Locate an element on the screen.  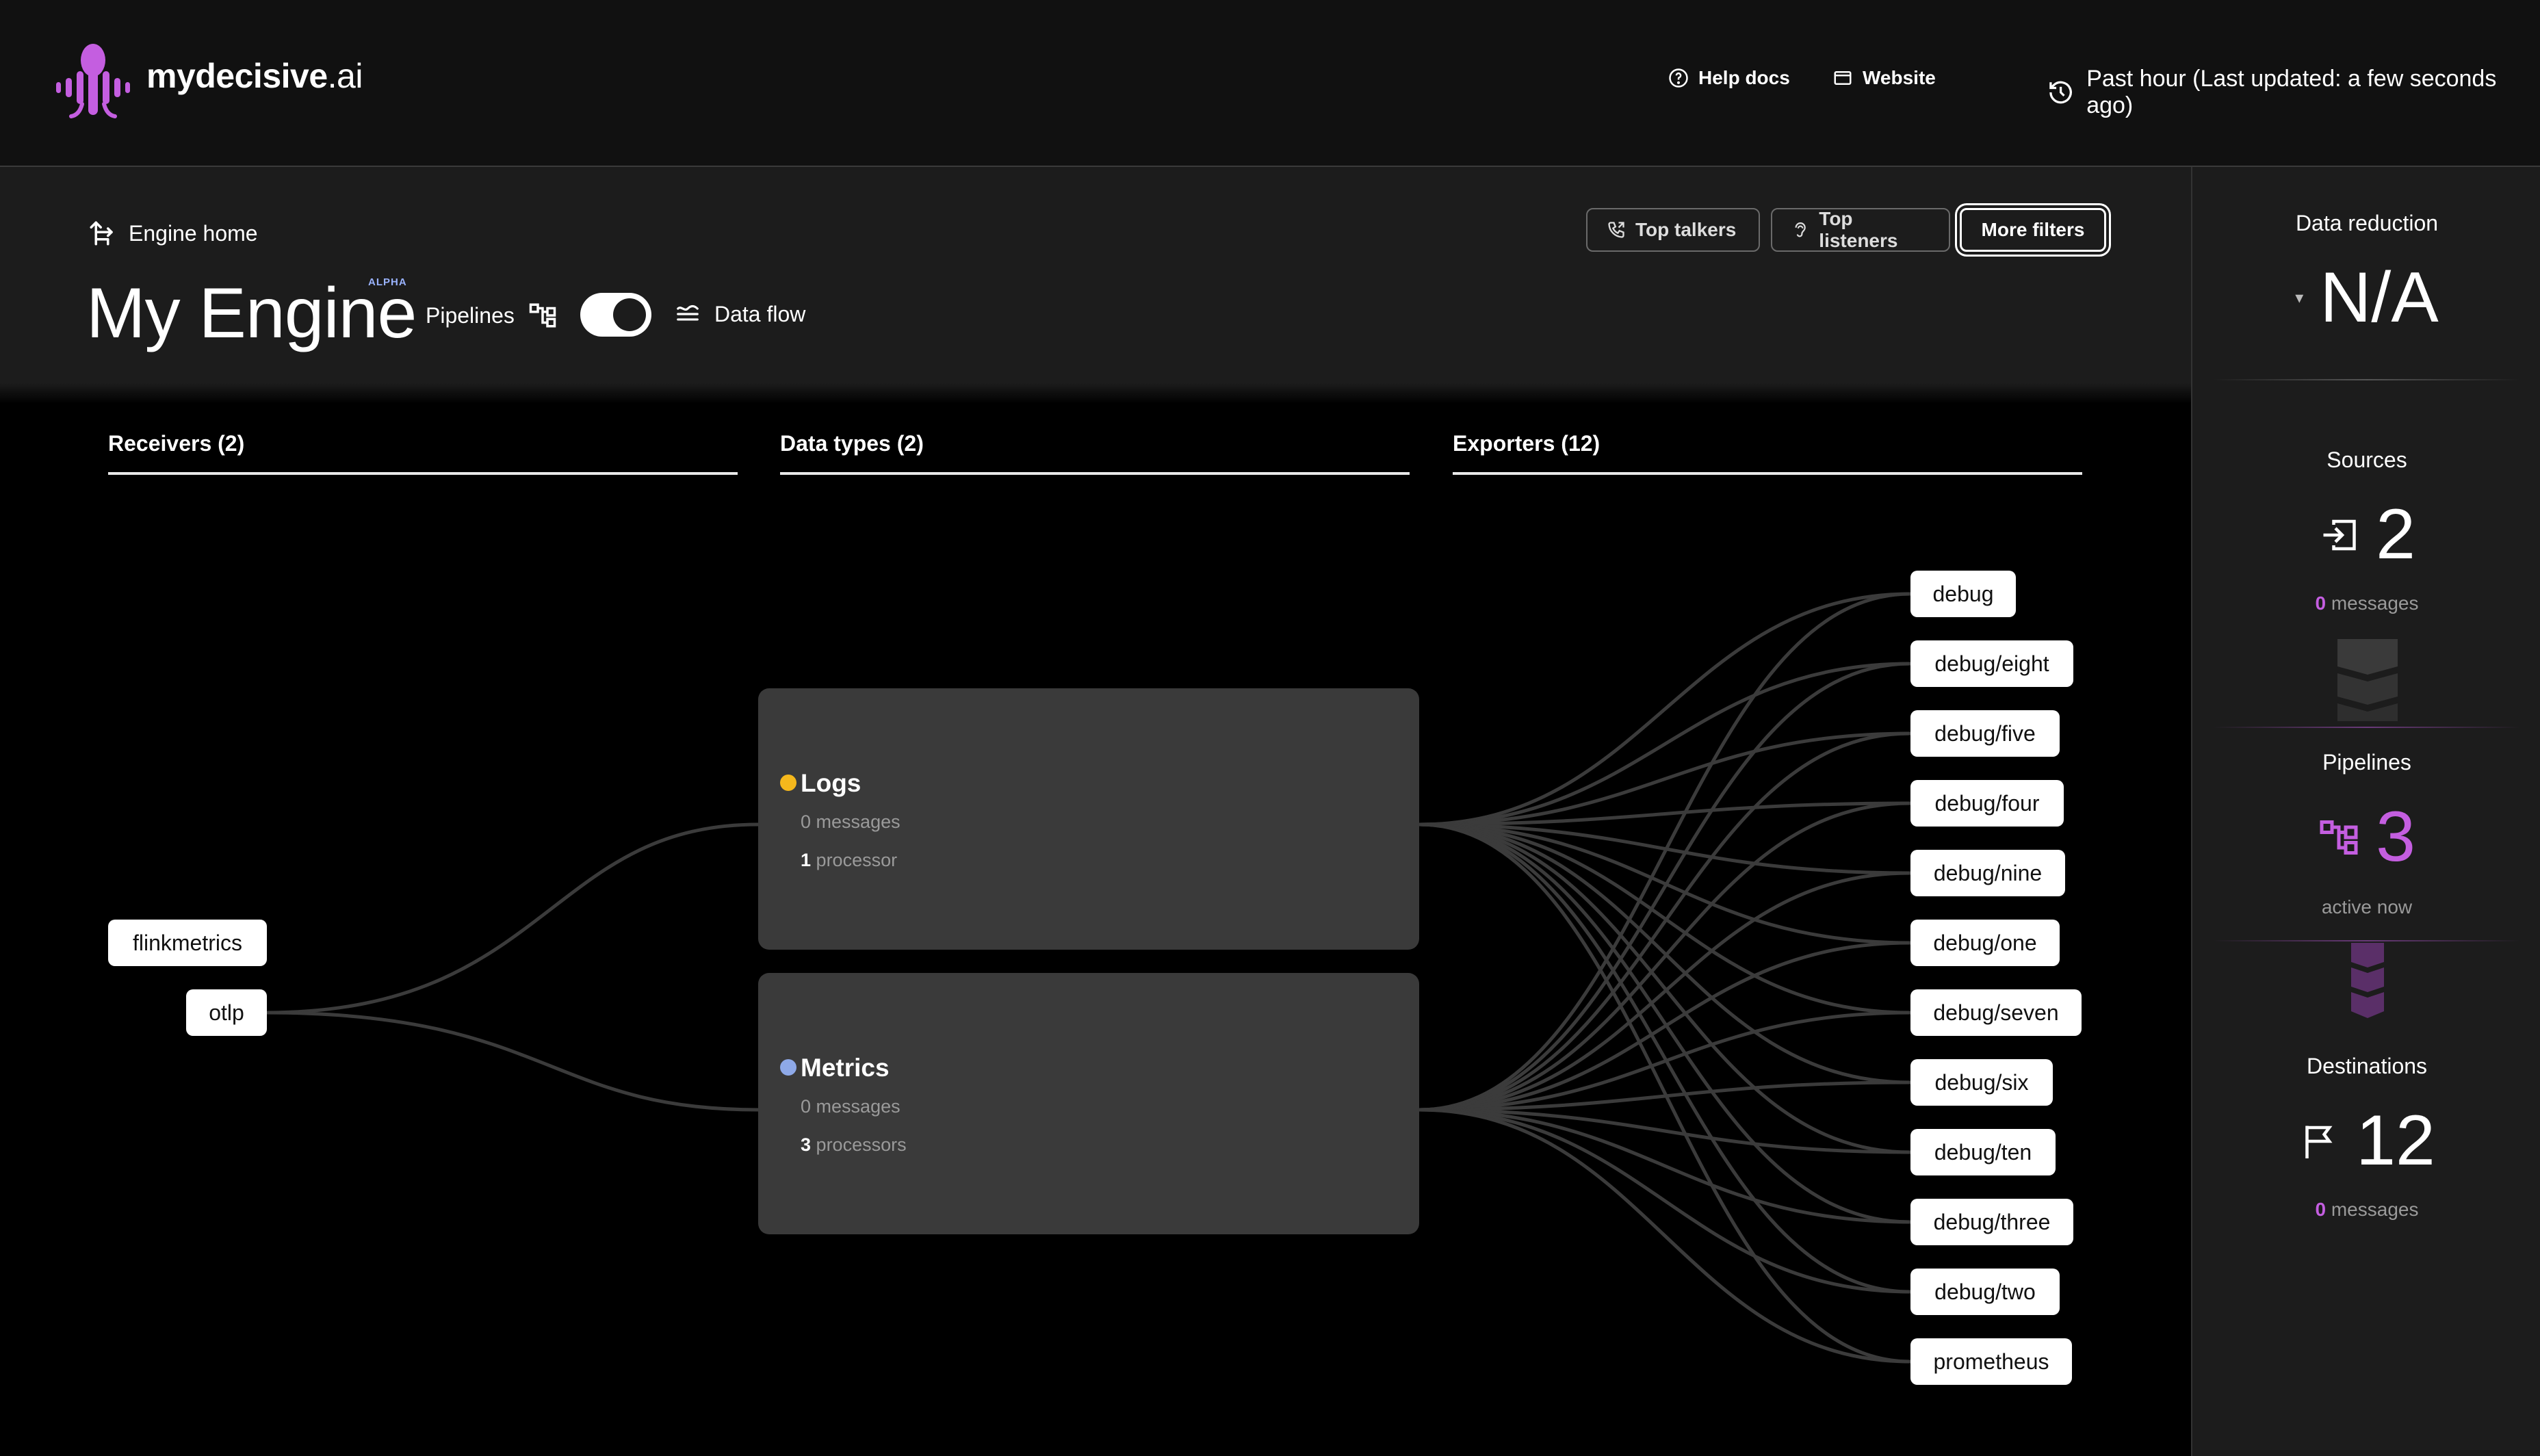
sources-metric: 2 is located at coordinates (2366, 534).